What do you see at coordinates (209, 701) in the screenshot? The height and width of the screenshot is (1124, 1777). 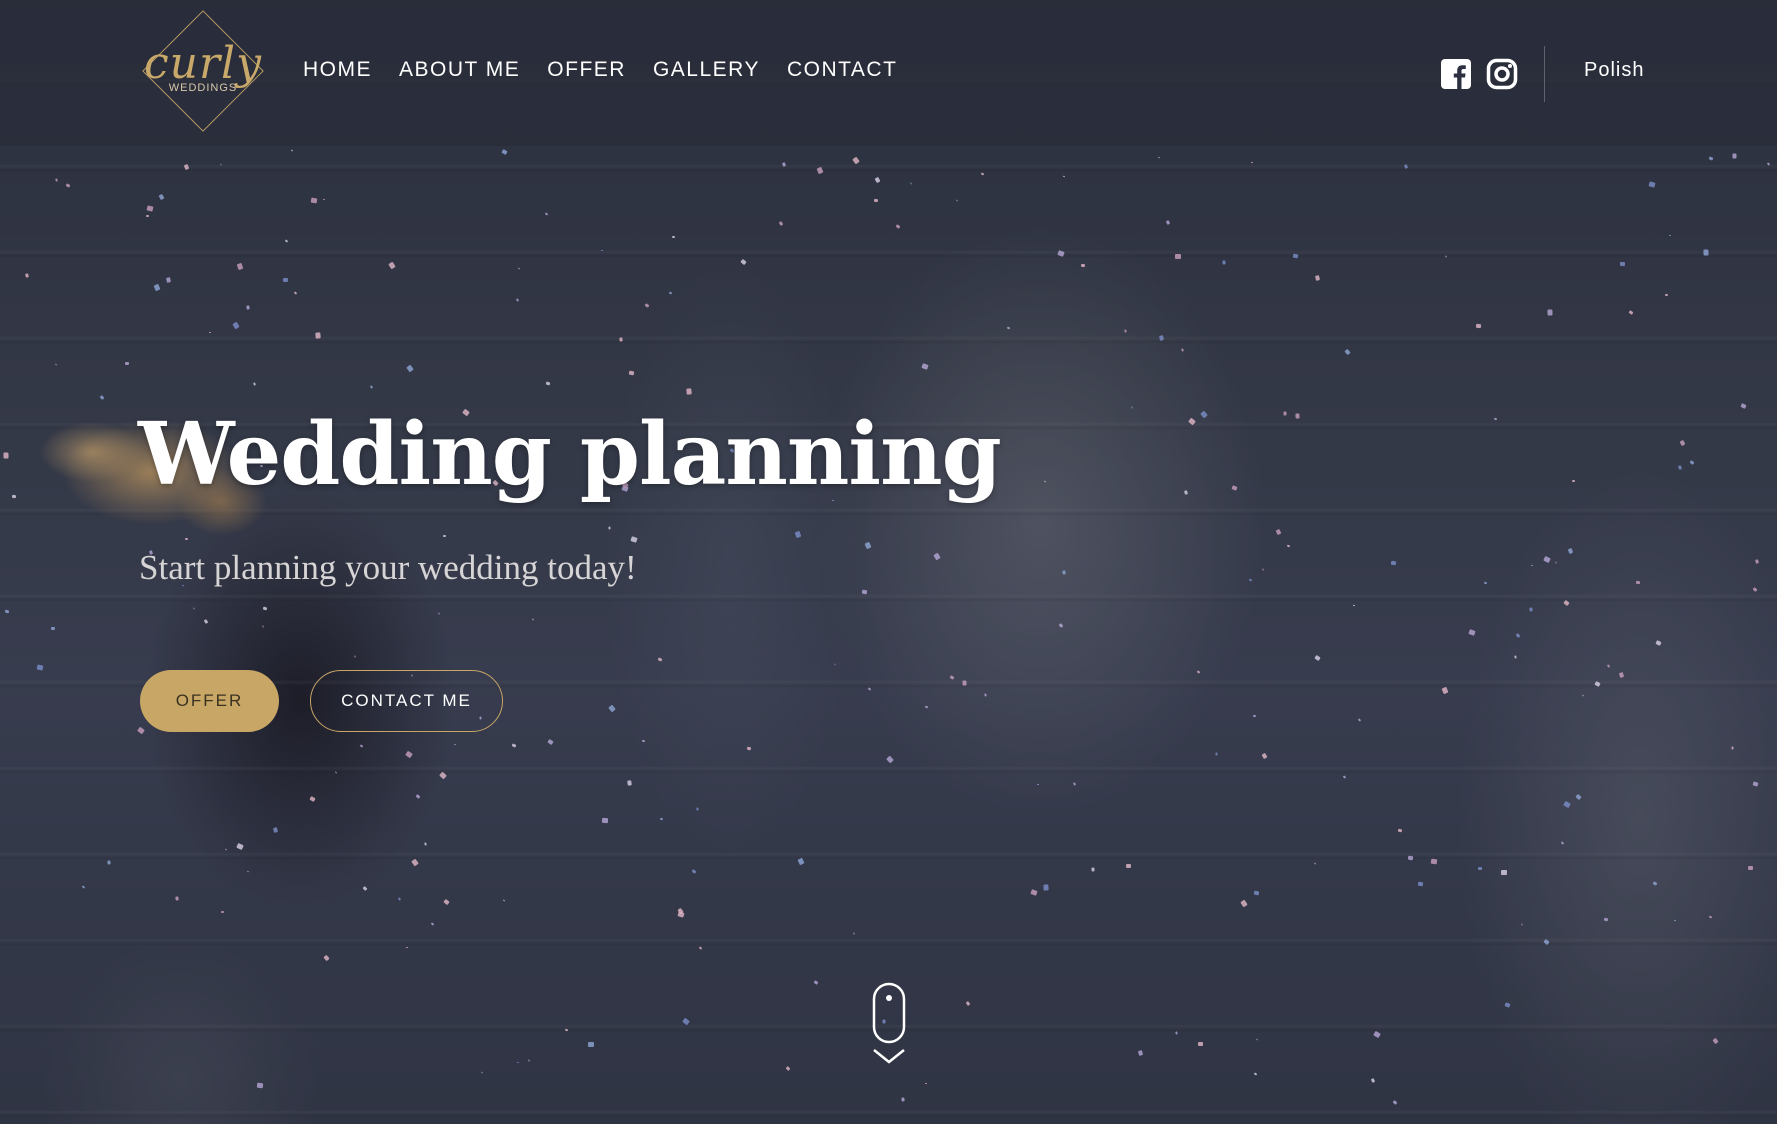 I see `offer-button: OFFER` at bounding box center [209, 701].